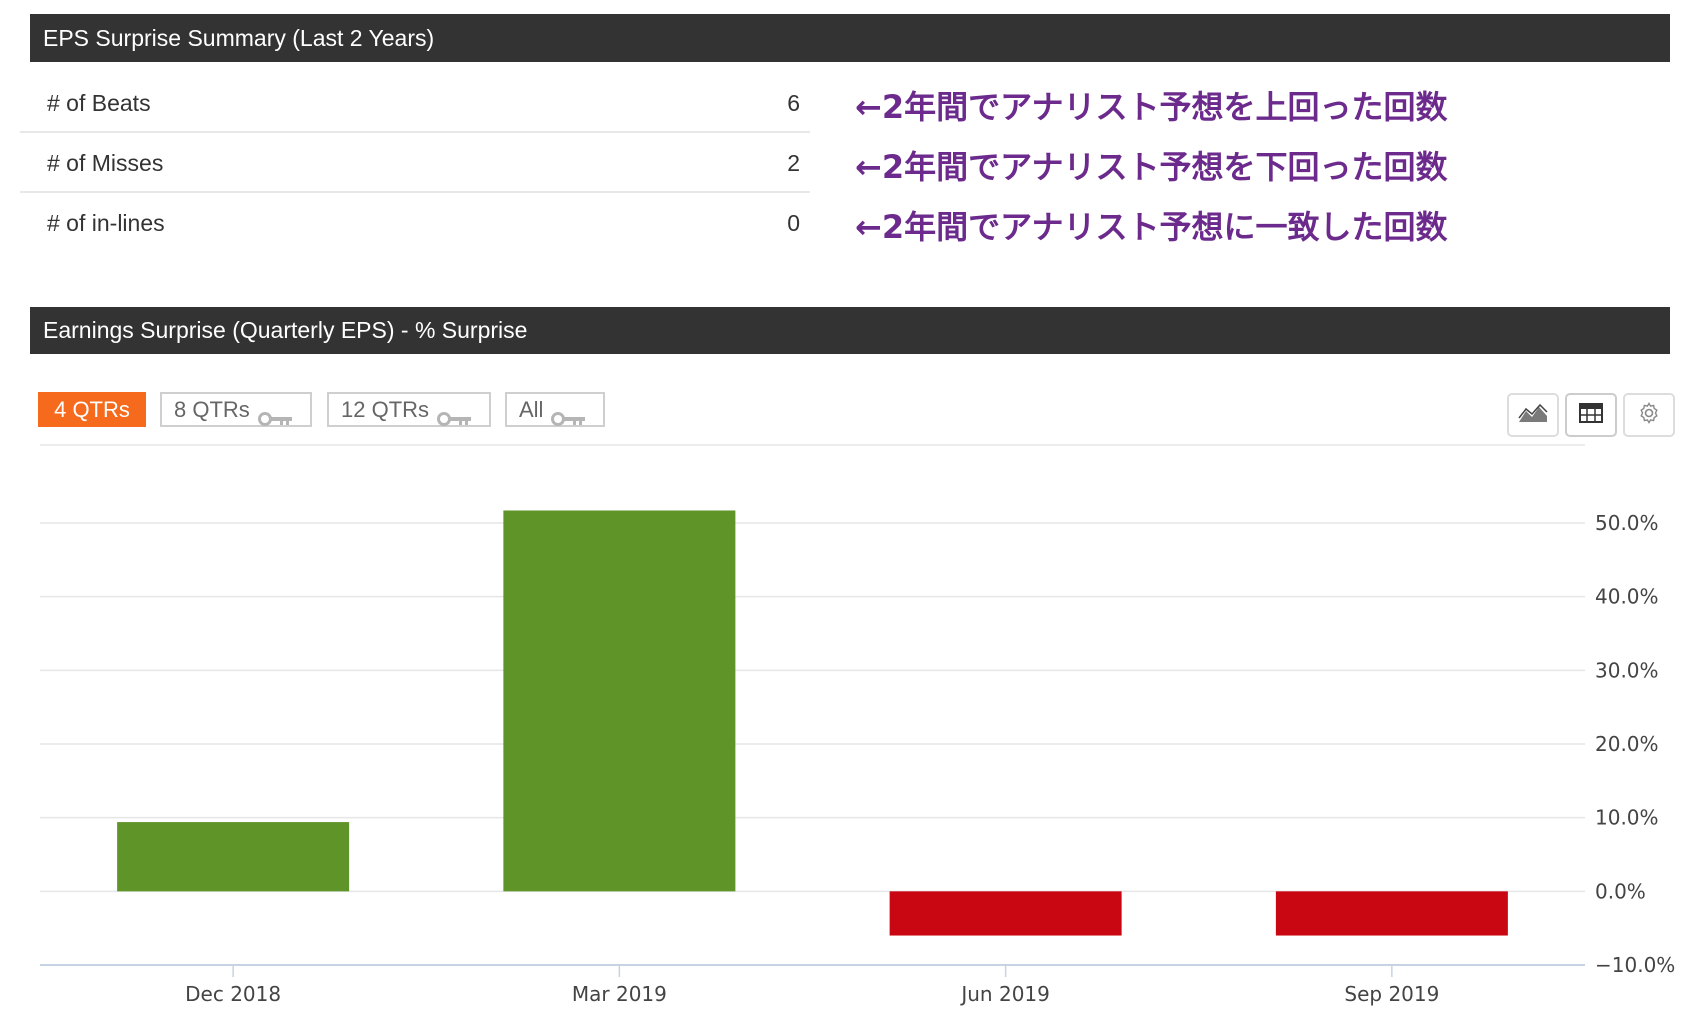 Image resolution: width=1700 pixels, height=1014 pixels. I want to click on beats-value: 6, so click(793, 103).